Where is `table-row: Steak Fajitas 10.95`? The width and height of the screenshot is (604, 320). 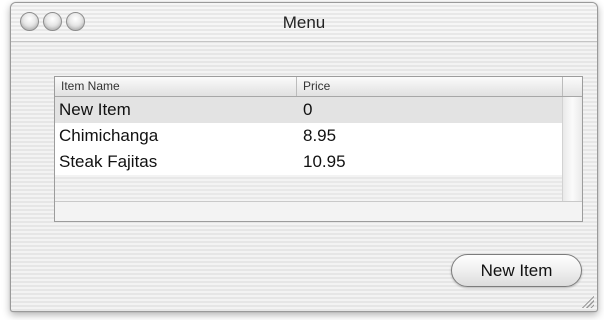
table-row: Steak Fajitas 10.95 is located at coordinates (309, 162).